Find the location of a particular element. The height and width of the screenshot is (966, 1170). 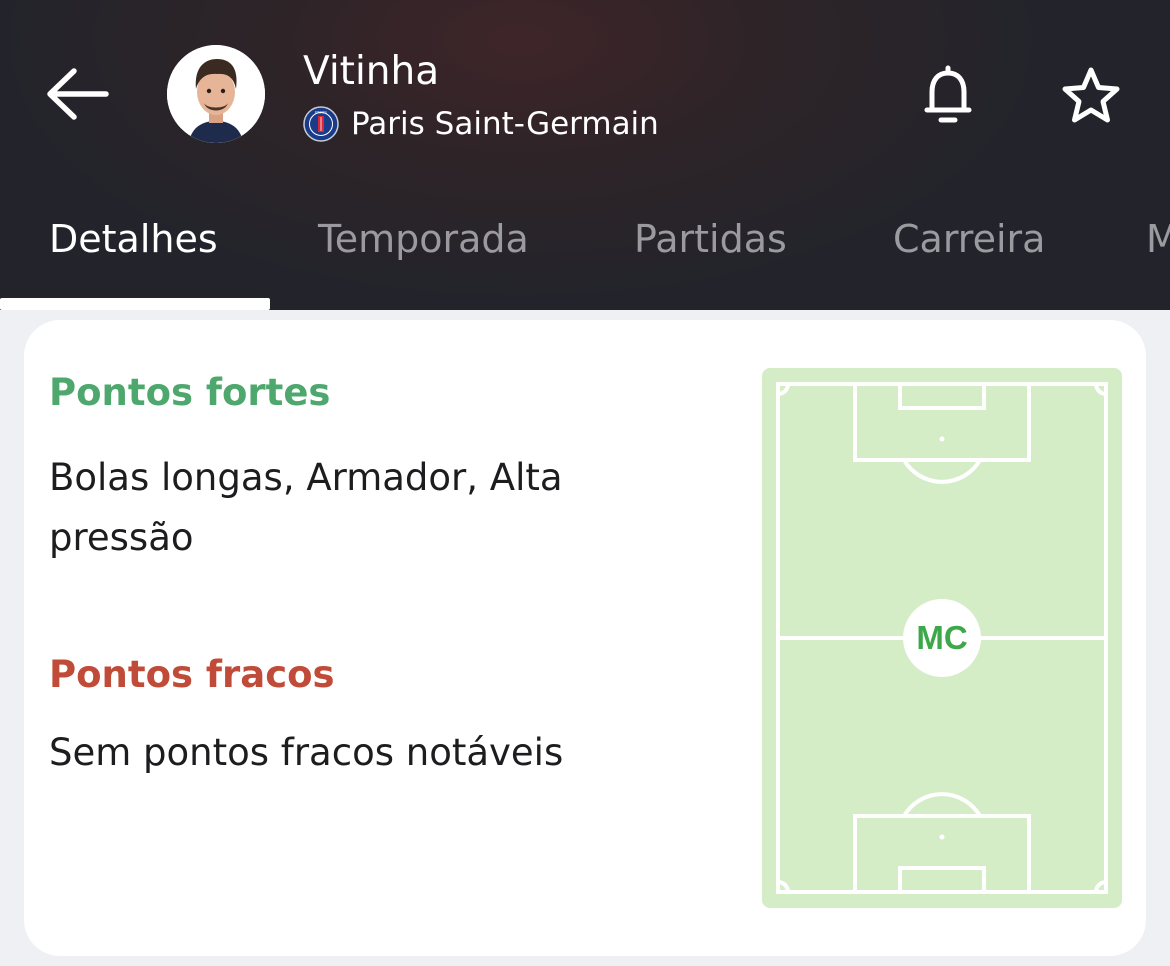

position-badge: MC is located at coordinates (942, 638).